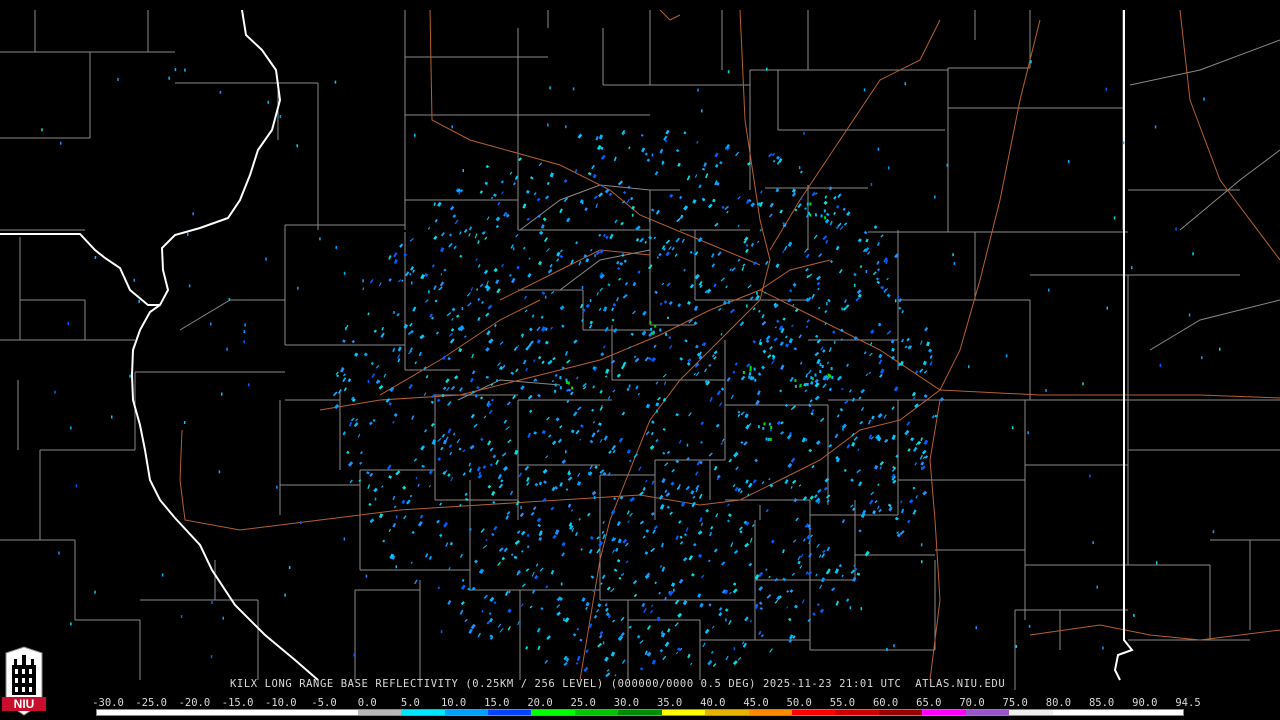 This screenshot has width=1280, height=720. I want to click on radar-id: KILX, so click(244, 684).